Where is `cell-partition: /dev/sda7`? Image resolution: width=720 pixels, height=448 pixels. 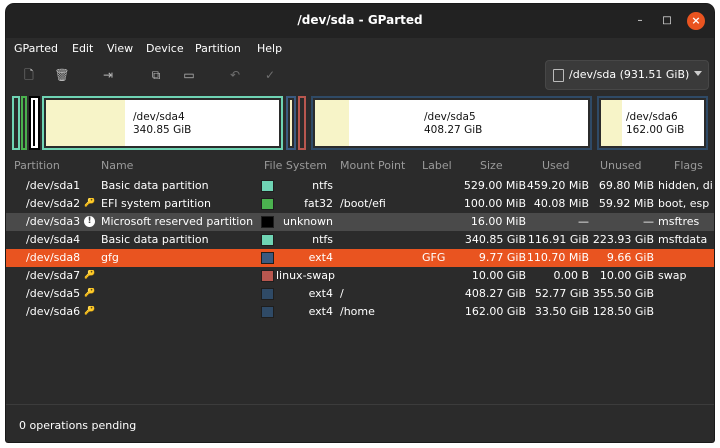 cell-partition: /dev/sda7 is located at coordinates (53, 275).